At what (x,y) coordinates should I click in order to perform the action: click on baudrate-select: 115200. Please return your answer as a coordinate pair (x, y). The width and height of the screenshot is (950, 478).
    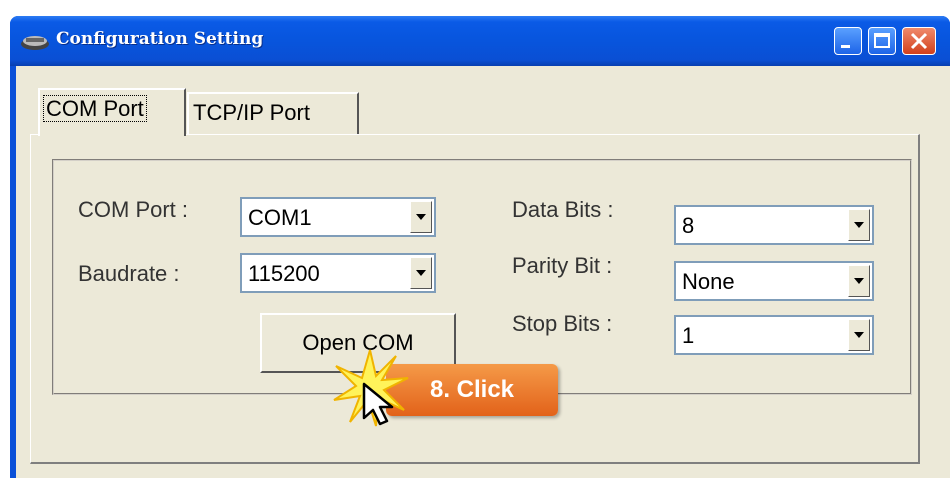
    Looking at the image, I should click on (338, 273).